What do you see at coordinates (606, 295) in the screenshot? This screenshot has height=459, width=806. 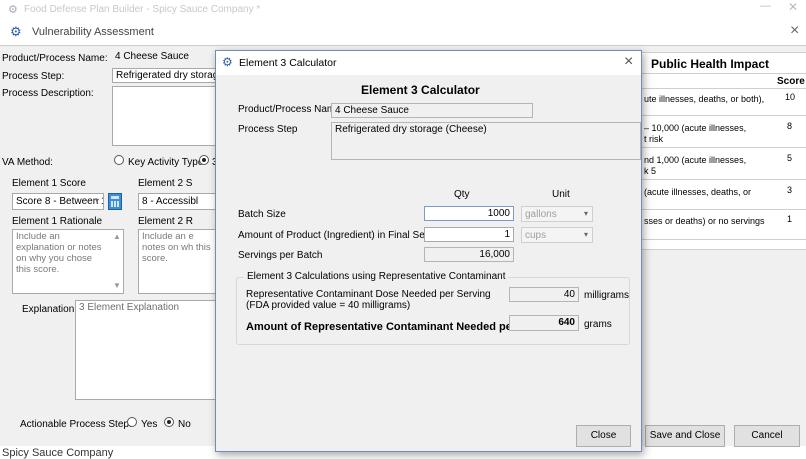 I see `dose-unit: milligrams` at bounding box center [606, 295].